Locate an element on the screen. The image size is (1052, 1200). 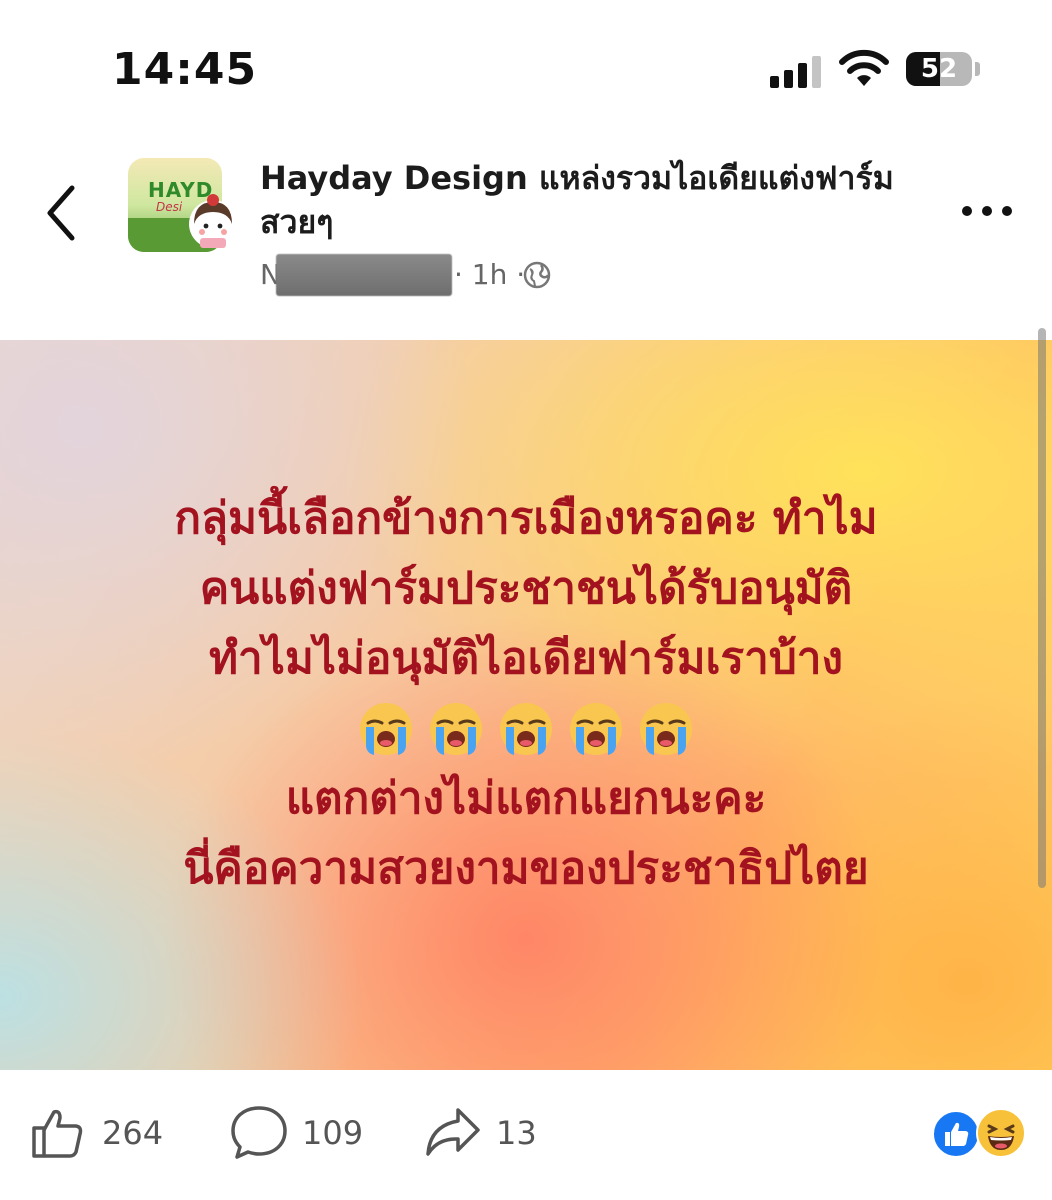
battery-level: 52 is located at coordinates (939, 69).